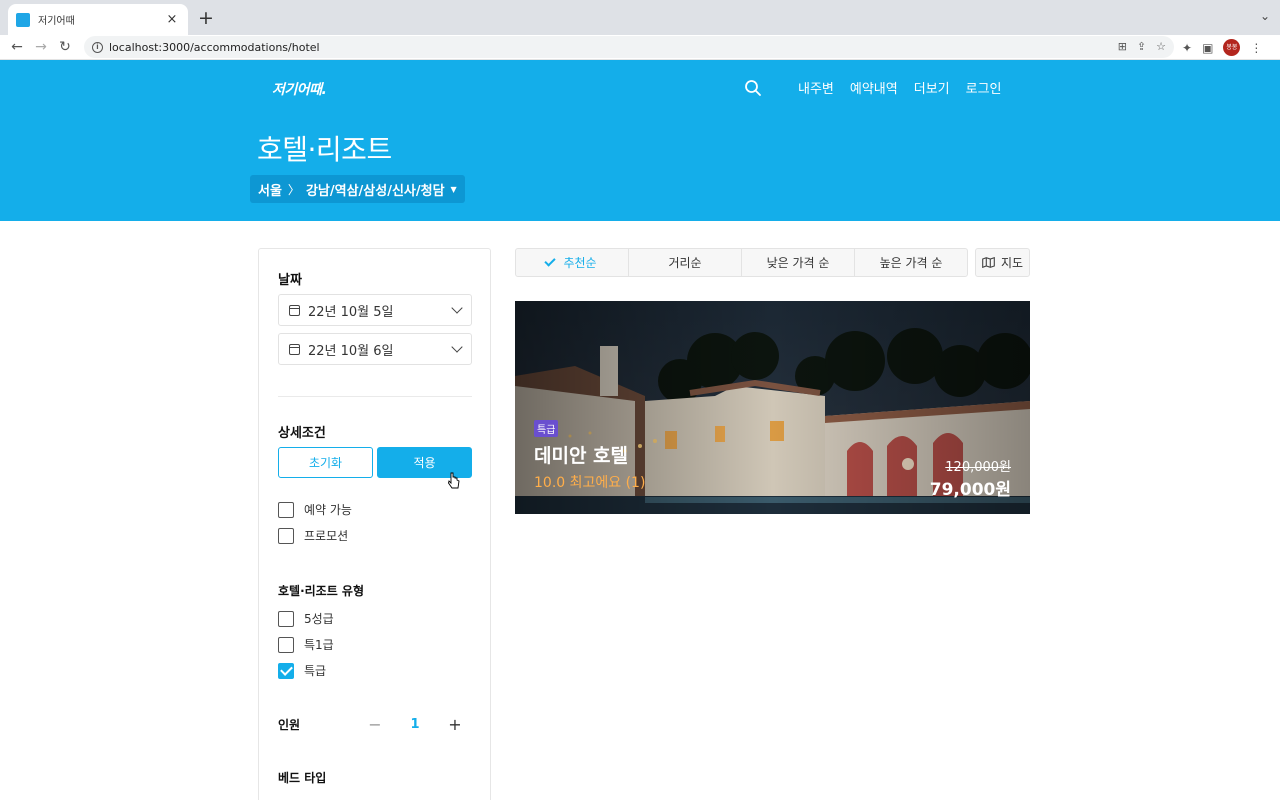 This screenshot has width=1280, height=800. I want to click on map-label: 지도, so click(1012, 263).